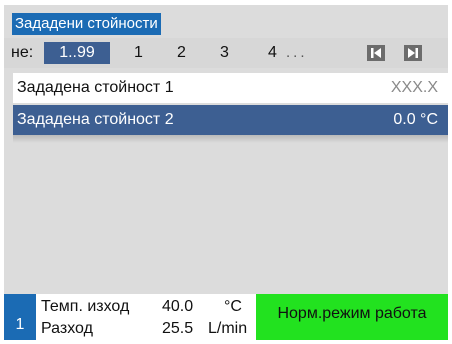  What do you see at coordinates (414, 87) in the screenshot?
I see `setpoint-value: XXX.X` at bounding box center [414, 87].